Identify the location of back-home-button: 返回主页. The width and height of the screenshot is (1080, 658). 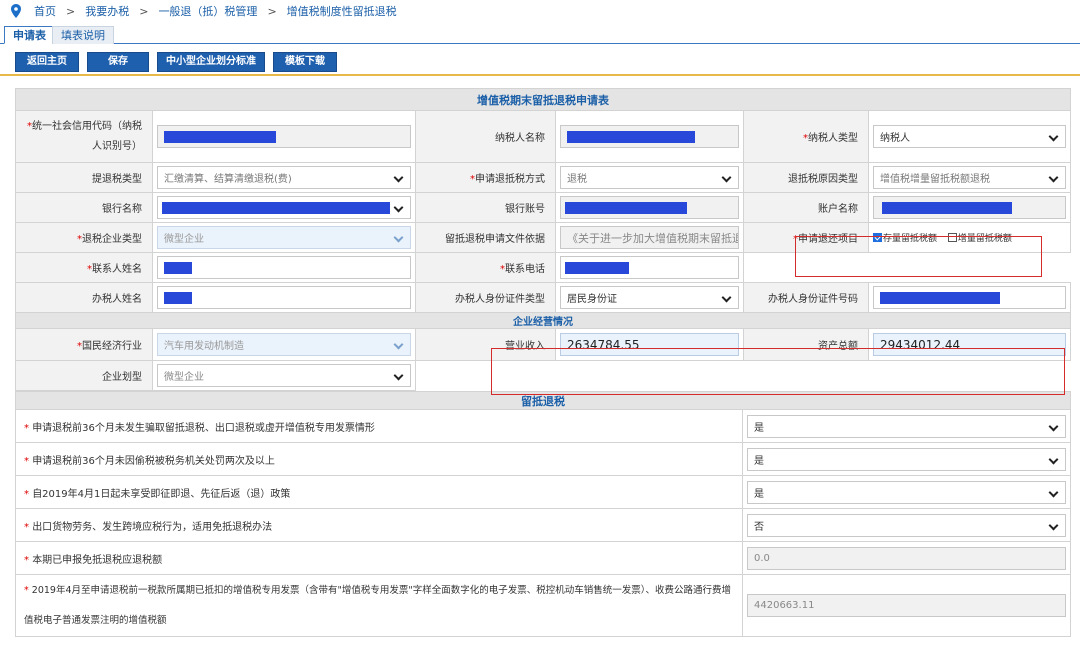
(47, 62).